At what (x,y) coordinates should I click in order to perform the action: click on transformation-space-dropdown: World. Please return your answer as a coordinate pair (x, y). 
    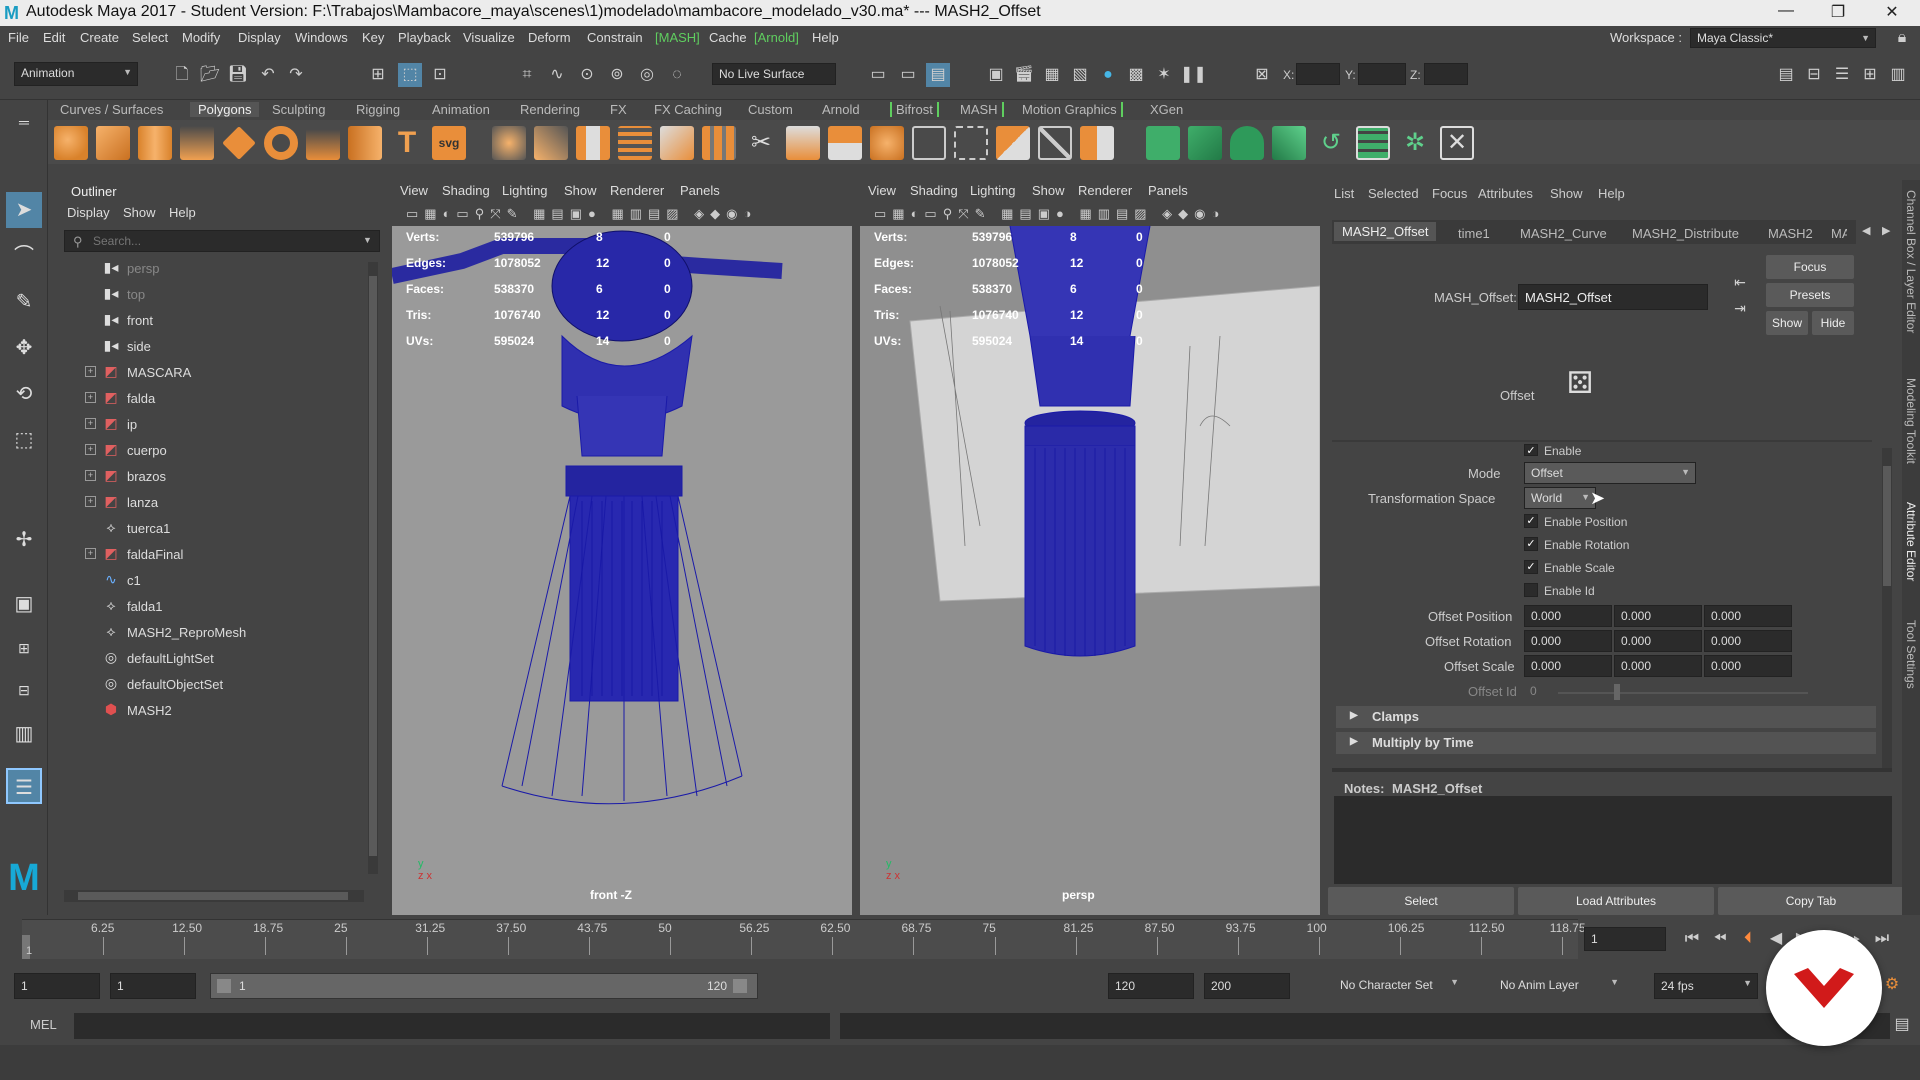
    Looking at the image, I should click on (1560, 498).